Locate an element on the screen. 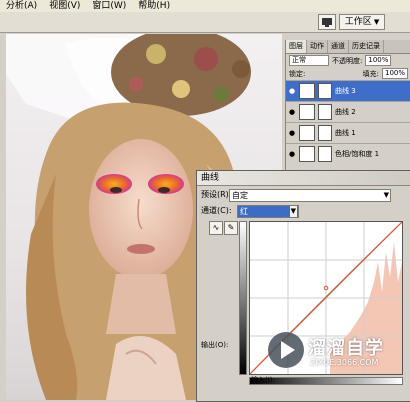 The image size is (410, 402). tab-layers: 图层 is located at coordinates (296, 46).